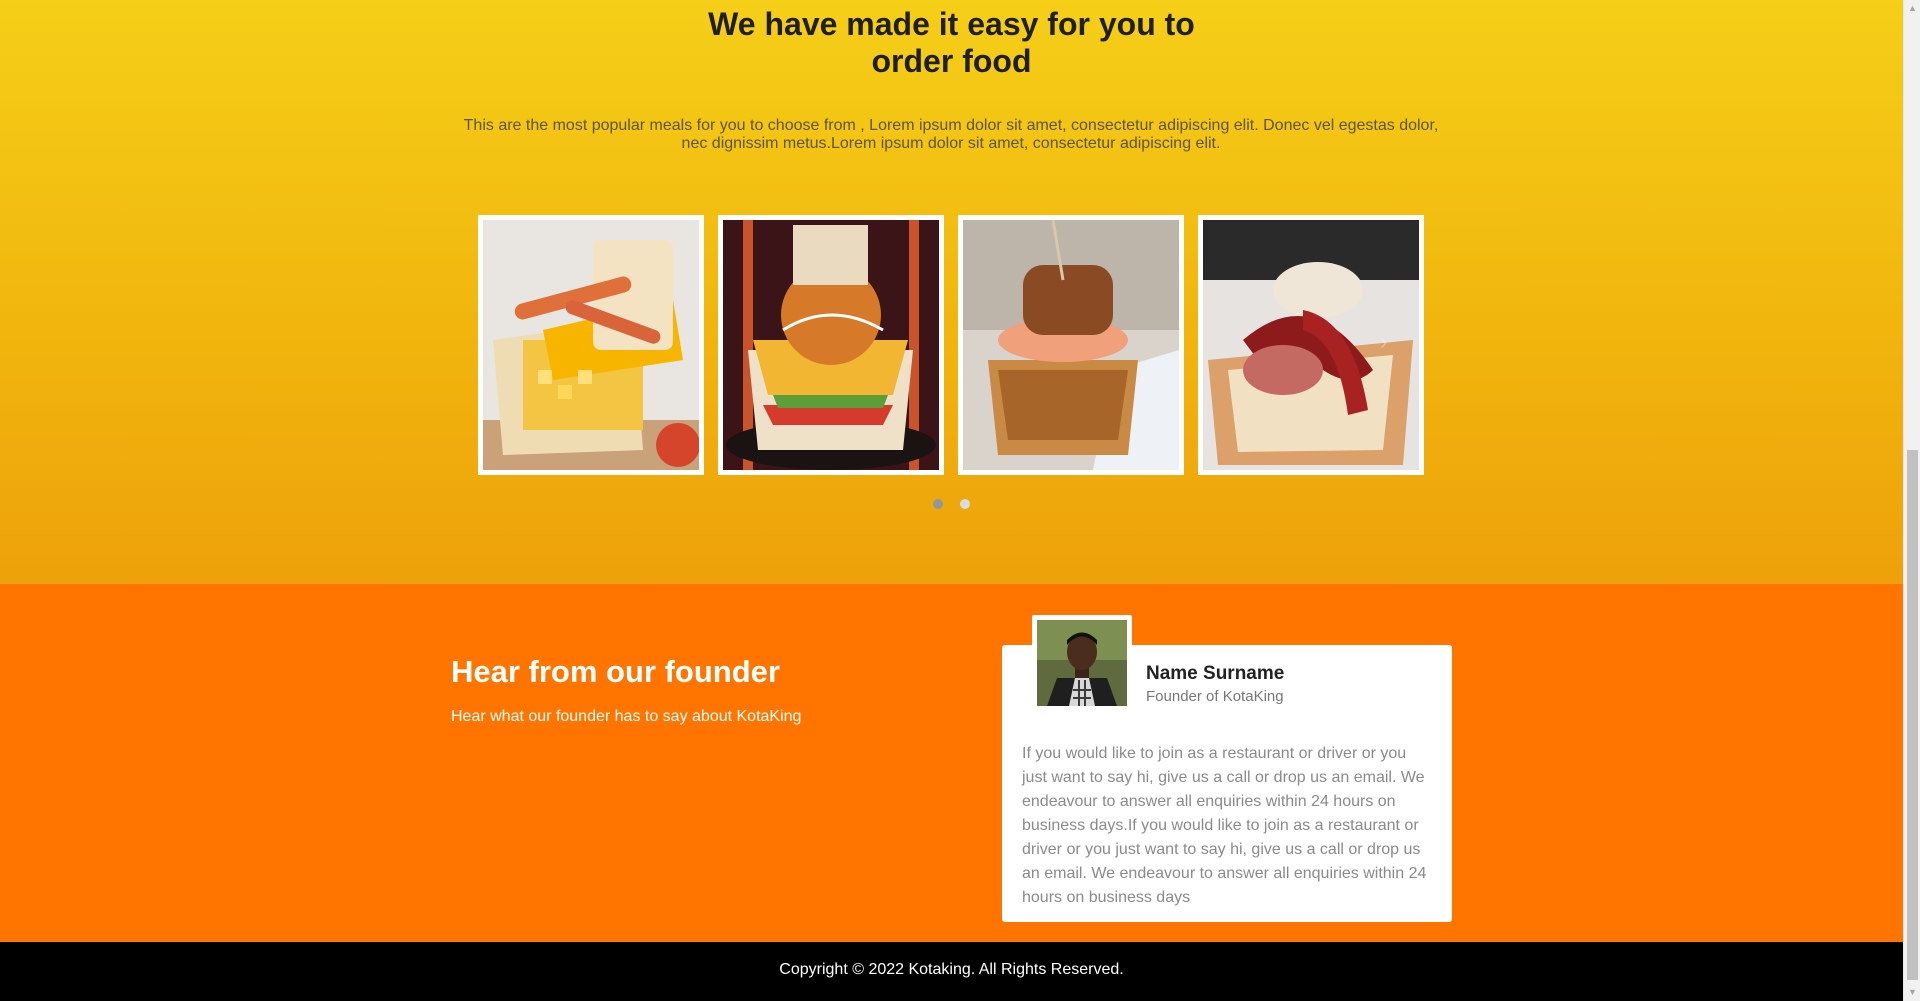  I want to click on page-scrollbar: ▲ ▼, so click(1911, 500).